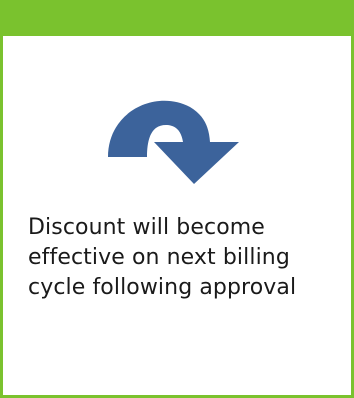 The height and width of the screenshot is (398, 354). What do you see at coordinates (171, 135) in the screenshot?
I see `curved-turn-arrow-icon` at bounding box center [171, 135].